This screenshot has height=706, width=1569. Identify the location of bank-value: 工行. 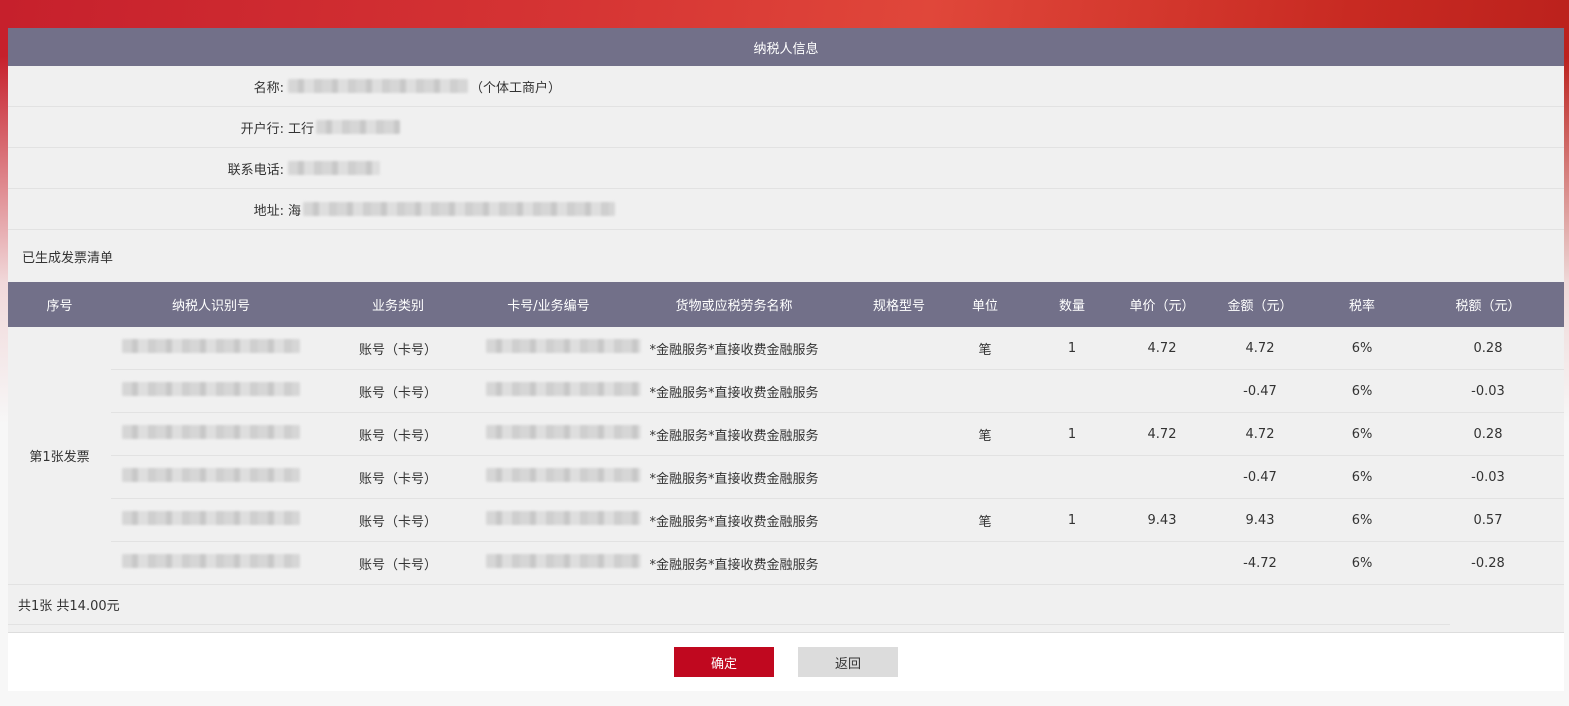
(344, 127).